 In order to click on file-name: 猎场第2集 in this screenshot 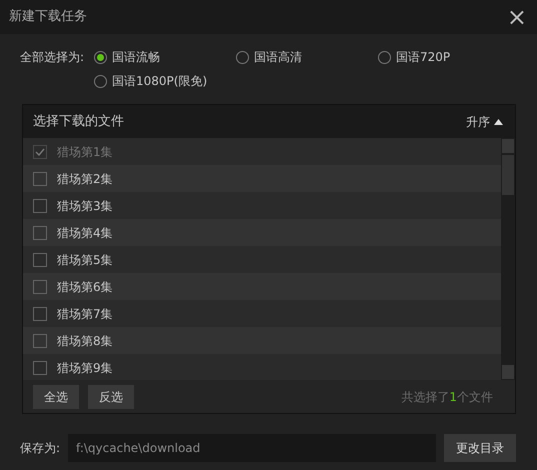, I will do `click(85, 179)`.